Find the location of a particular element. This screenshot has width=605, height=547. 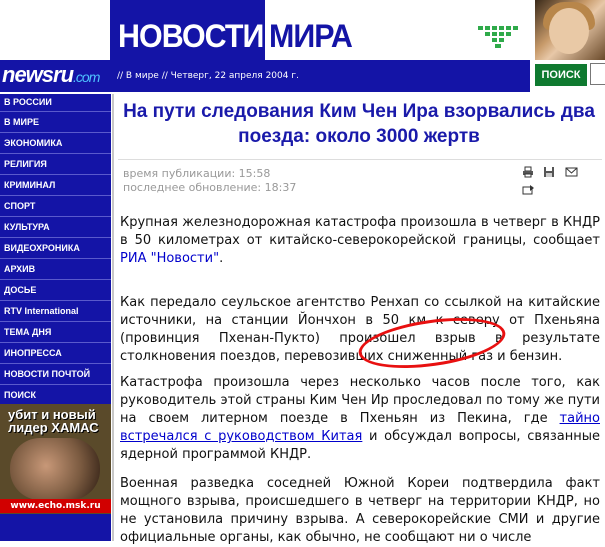

article-tools is located at coordinates (563, 183).